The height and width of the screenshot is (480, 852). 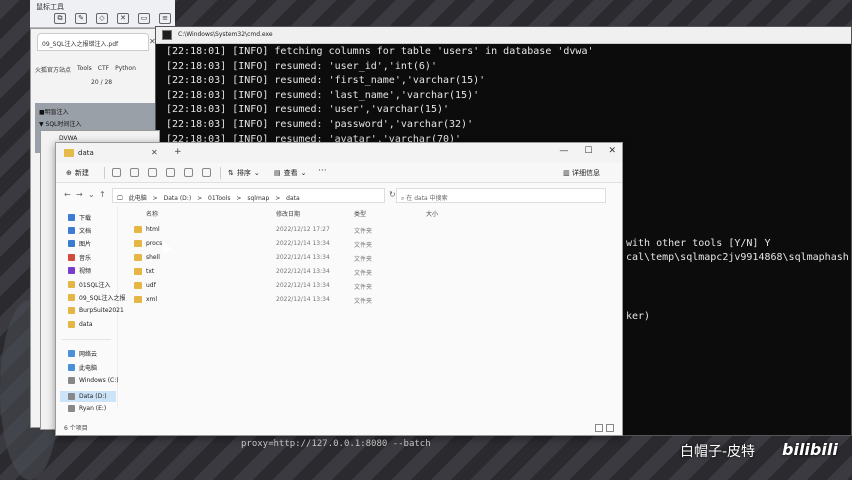 I want to click on column-header-date: 修改日期, so click(x=288, y=213).